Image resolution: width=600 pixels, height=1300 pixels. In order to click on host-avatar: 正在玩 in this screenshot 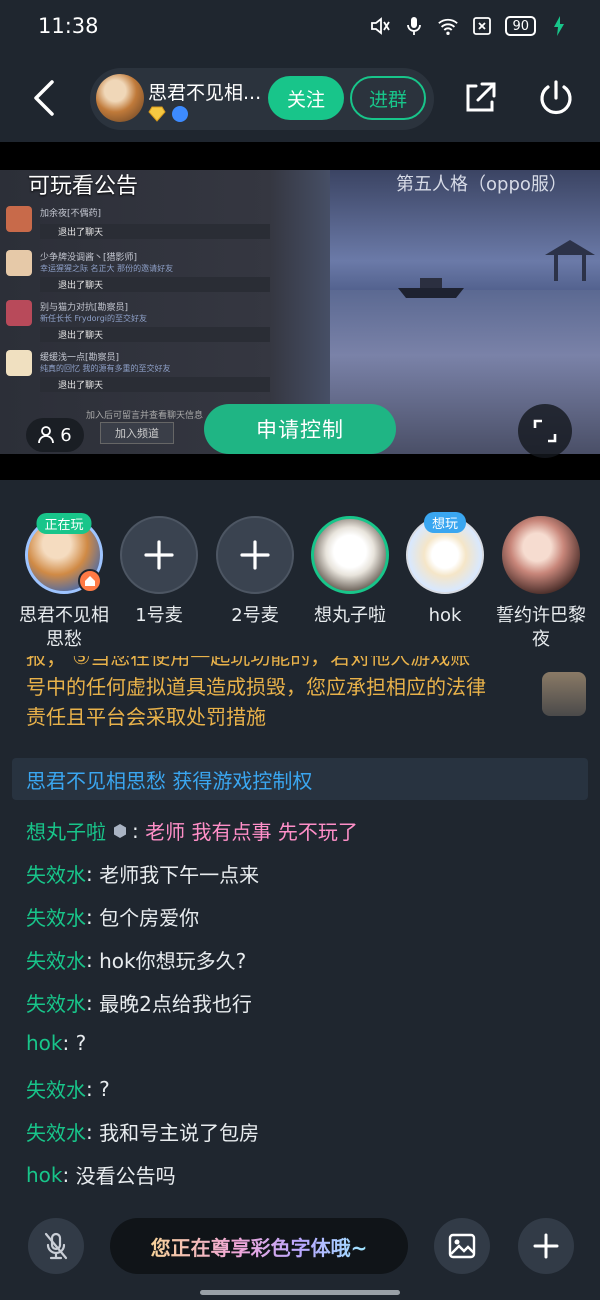, I will do `click(64, 553)`.